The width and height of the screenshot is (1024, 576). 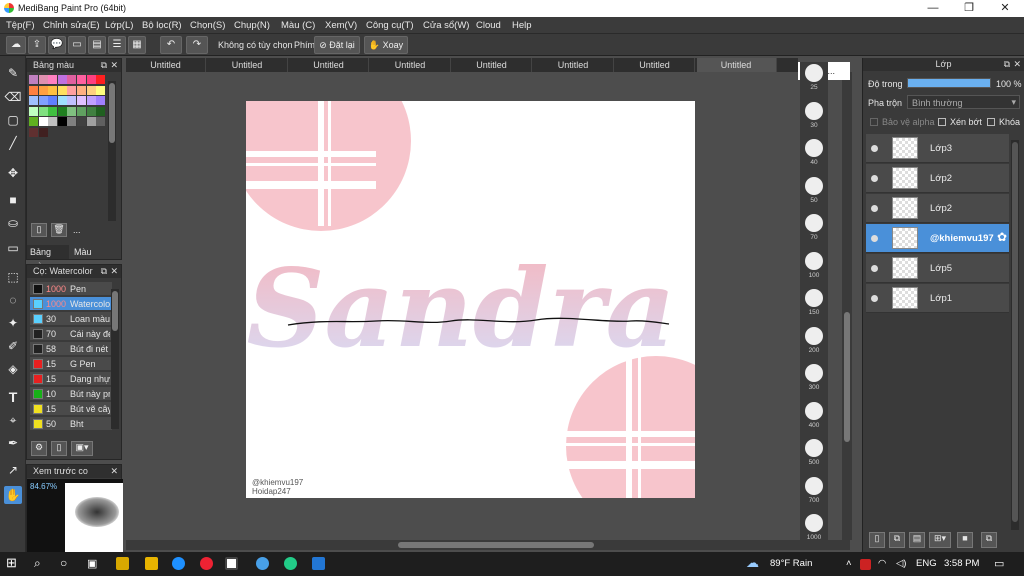 I want to click on layer-row: Lớp1, so click(x=937, y=298).